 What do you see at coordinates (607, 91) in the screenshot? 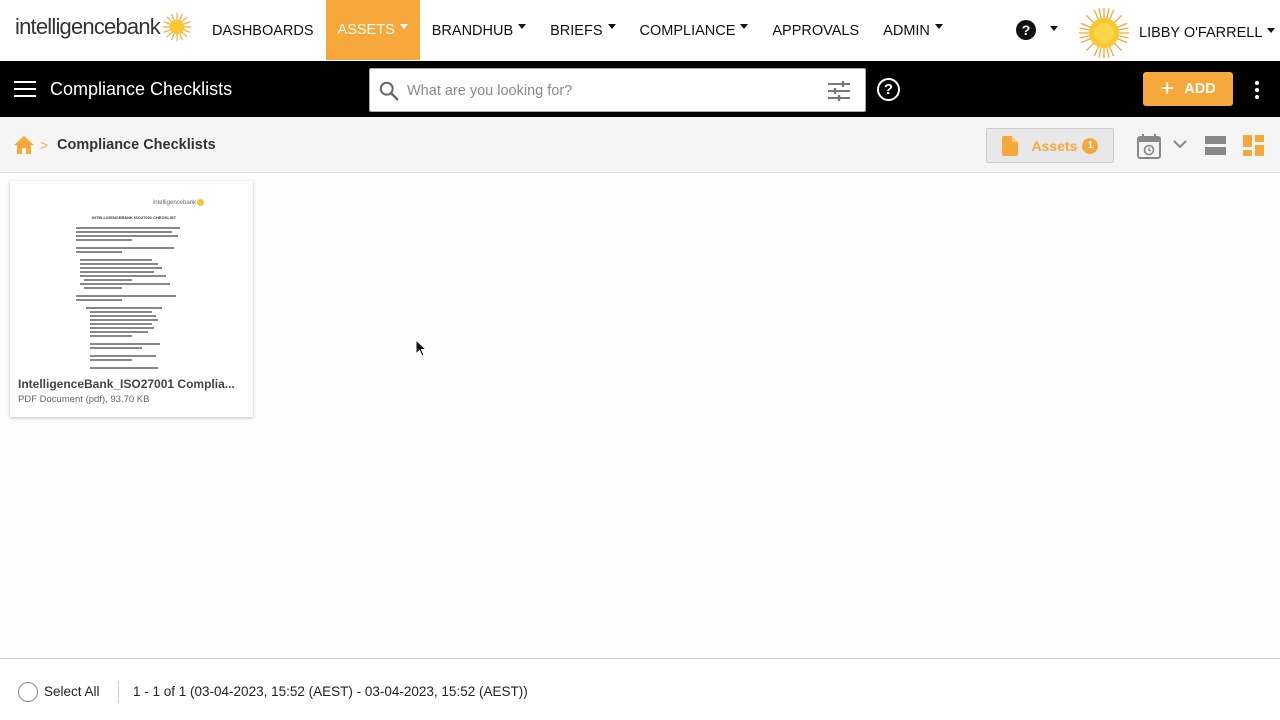
I see `search-input` at bounding box center [607, 91].